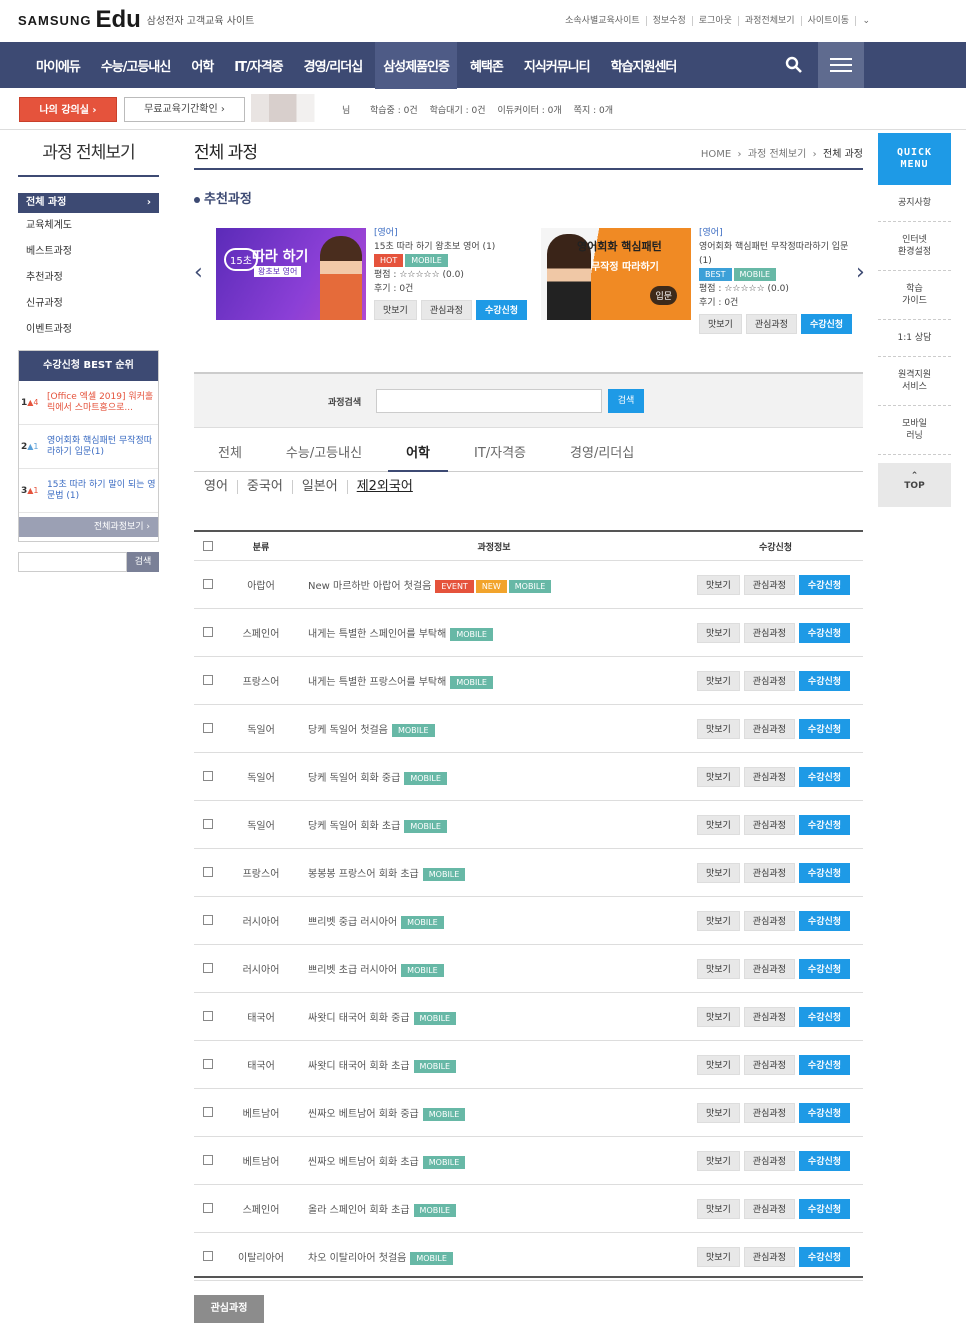 Image resolution: width=966 pixels, height=1342 pixels. I want to click on gnb-item: 어학, so click(202, 65).